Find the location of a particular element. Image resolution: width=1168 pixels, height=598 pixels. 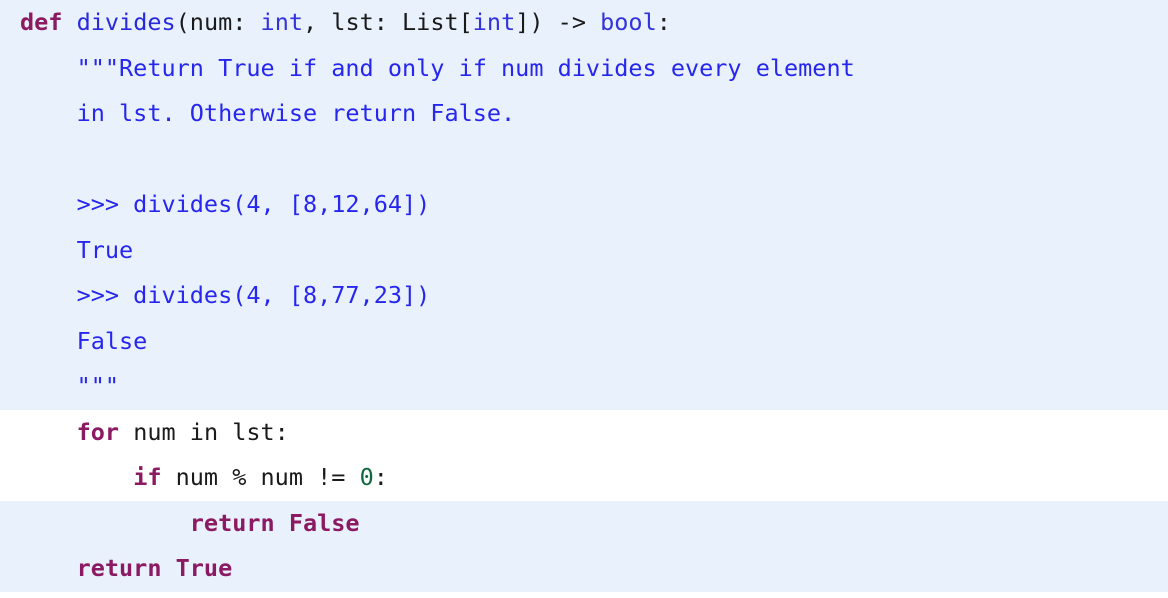

code-token-ret: return True is located at coordinates (154, 568).